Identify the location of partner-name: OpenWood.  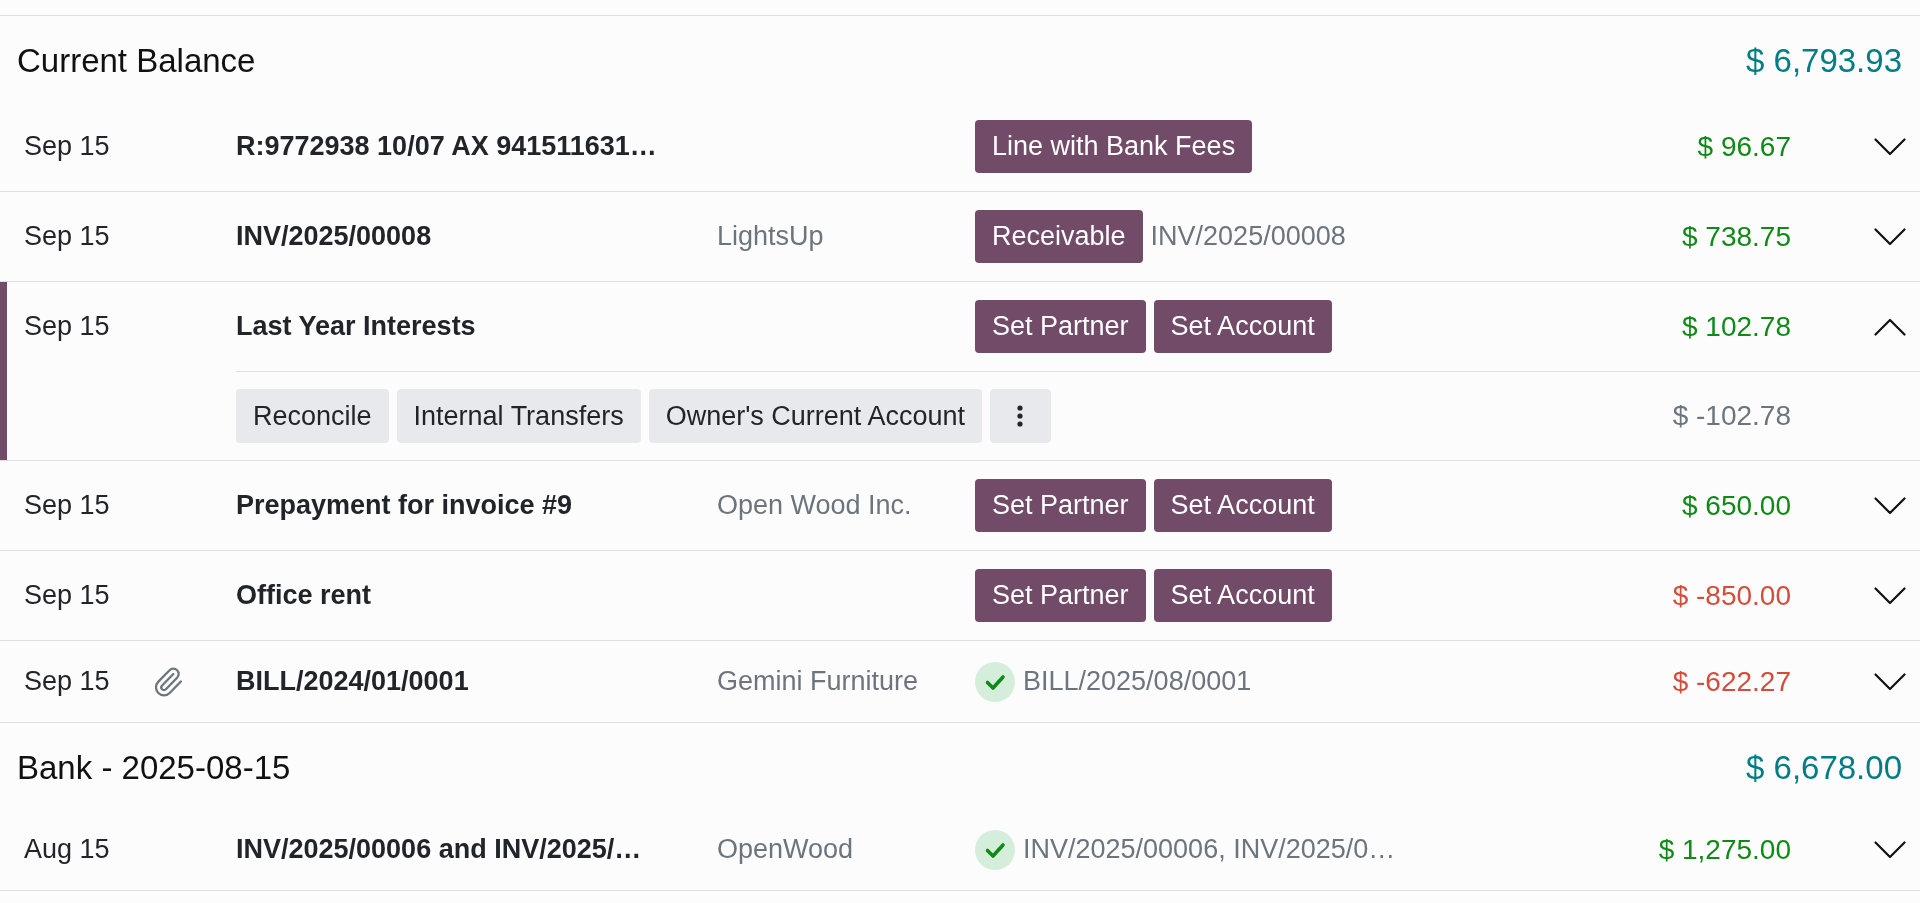
(785, 849).